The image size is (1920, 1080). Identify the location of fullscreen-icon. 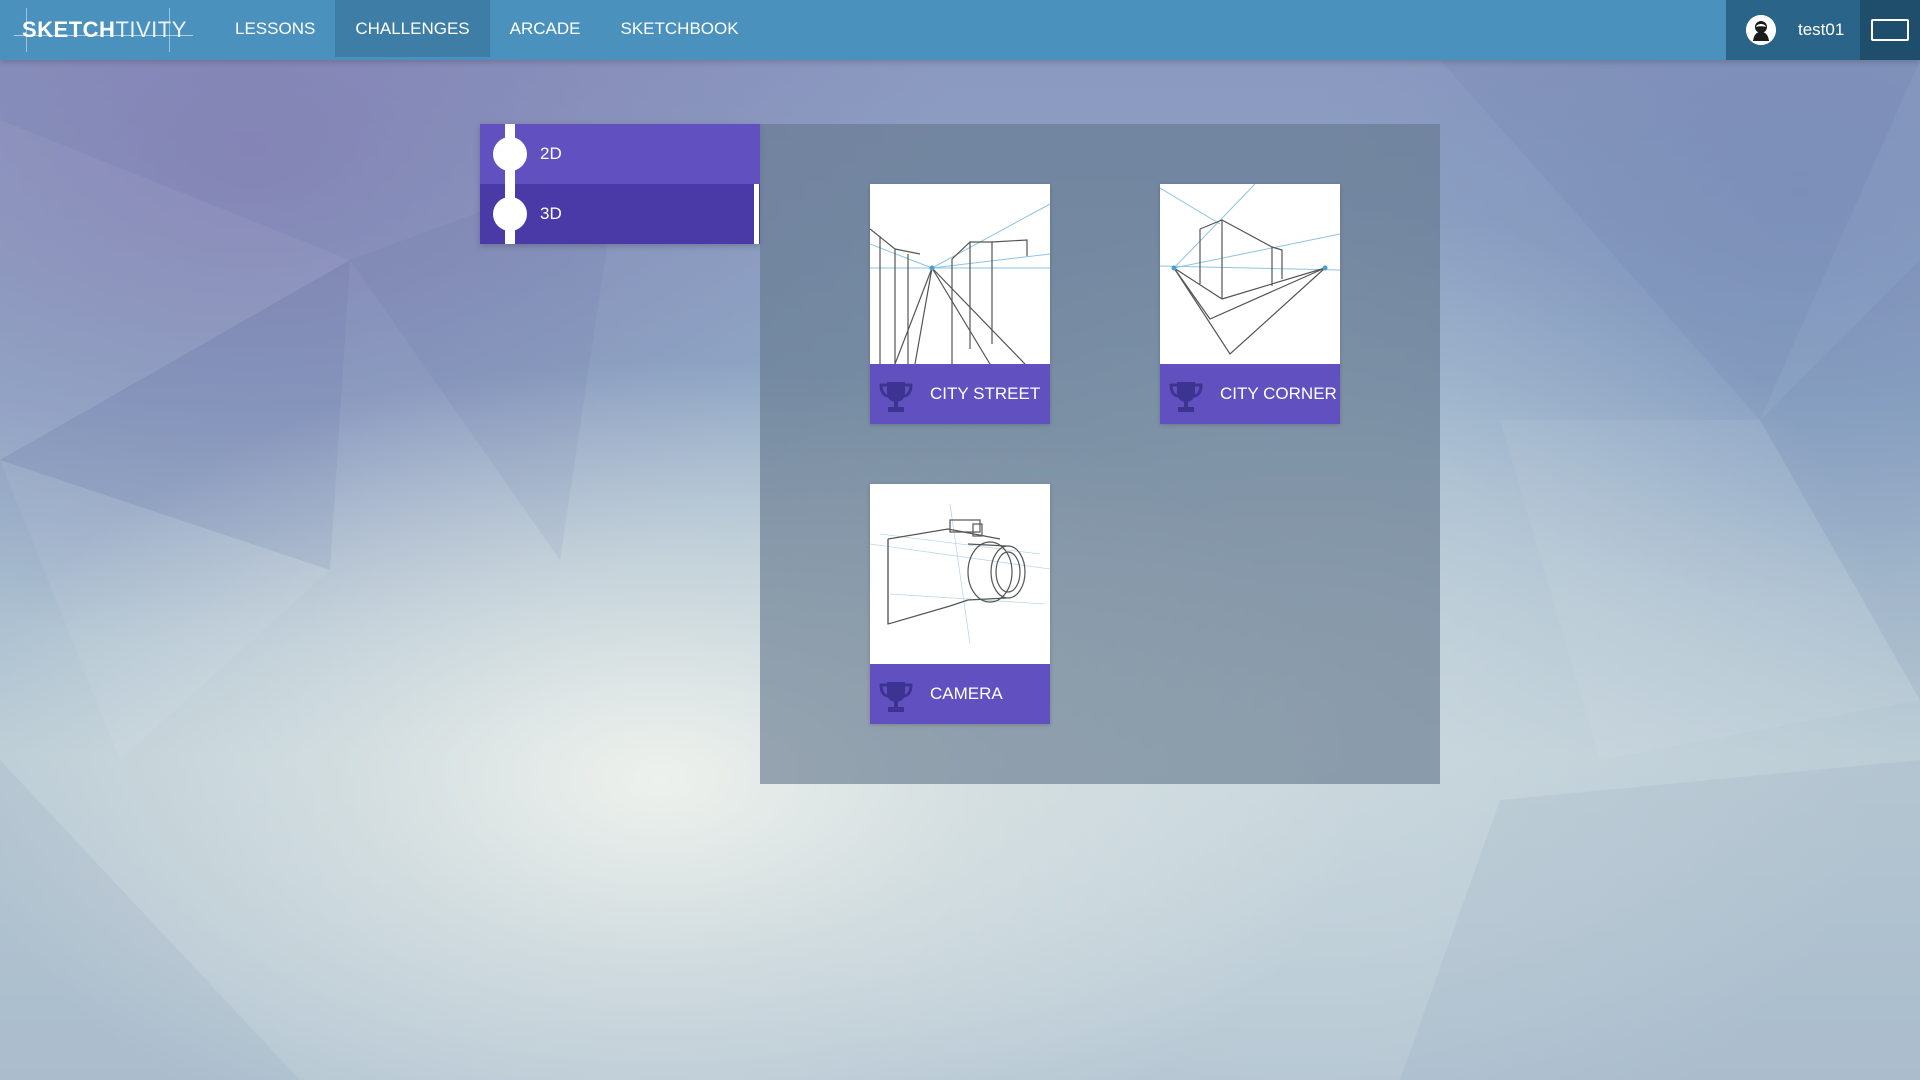
(1890, 30).